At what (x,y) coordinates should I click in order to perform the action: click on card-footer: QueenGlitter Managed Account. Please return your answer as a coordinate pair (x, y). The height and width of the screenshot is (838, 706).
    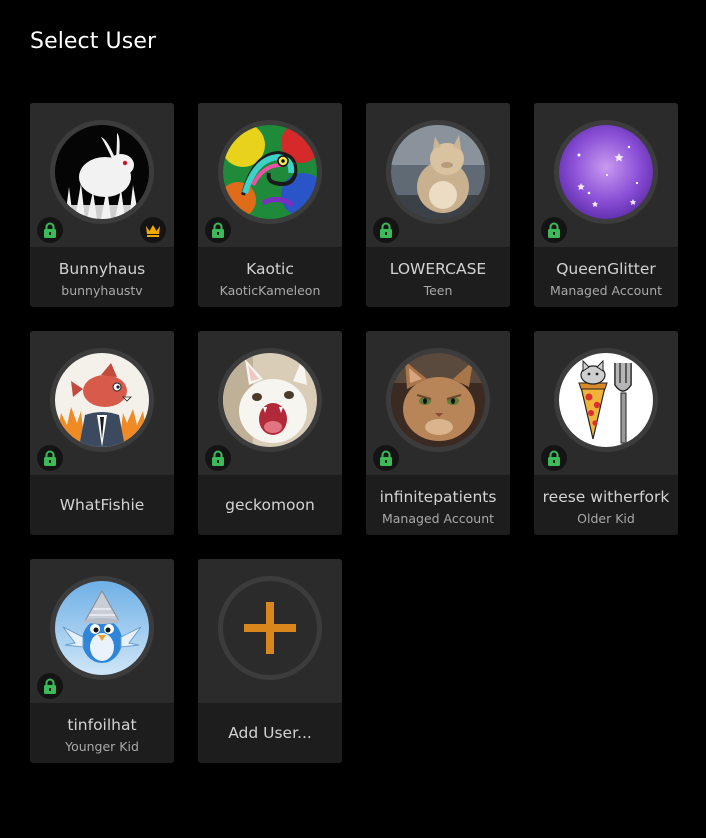
    Looking at the image, I should click on (606, 277).